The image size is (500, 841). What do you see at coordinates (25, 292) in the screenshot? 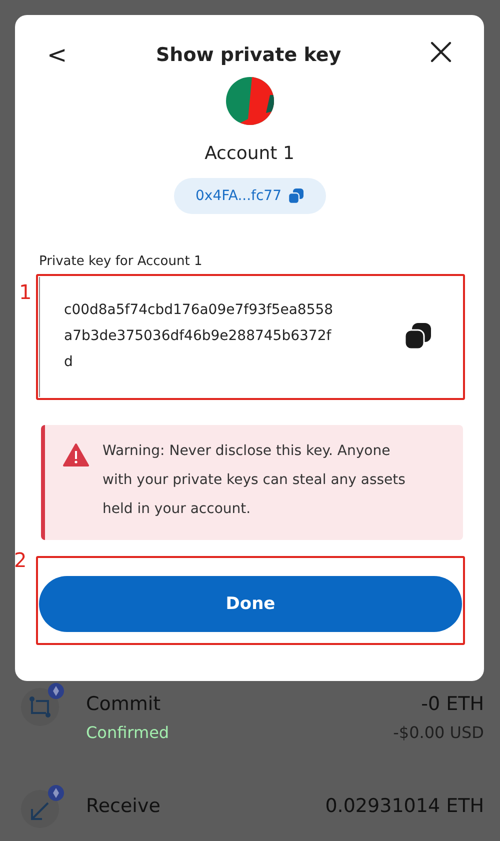
I see `annotation-number: 1` at bounding box center [25, 292].